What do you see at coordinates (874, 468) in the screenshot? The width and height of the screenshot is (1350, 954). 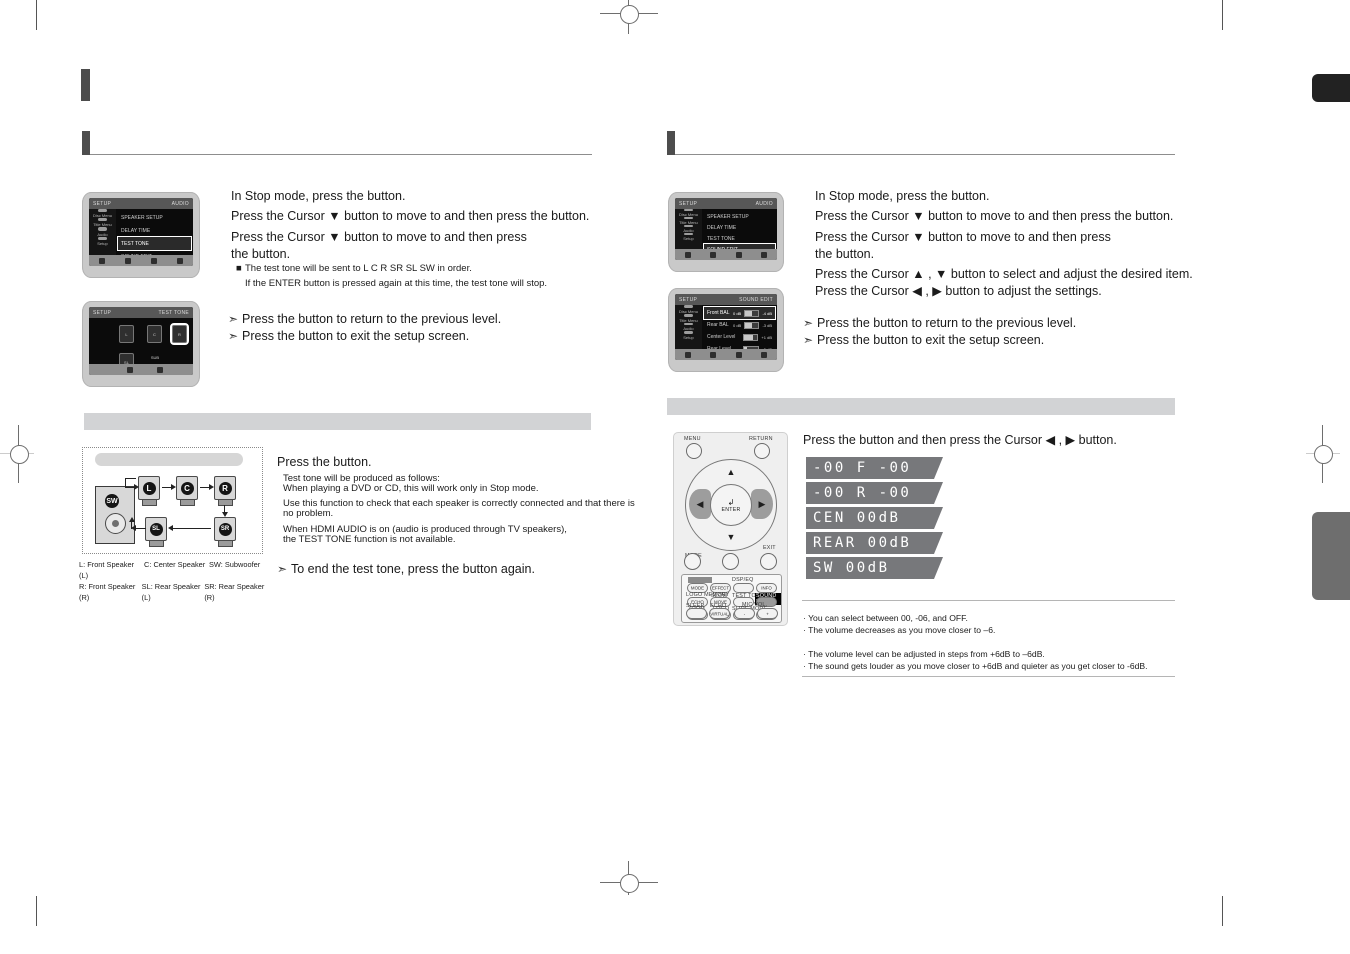 I see `front-balance-display: -00 F -00` at bounding box center [874, 468].